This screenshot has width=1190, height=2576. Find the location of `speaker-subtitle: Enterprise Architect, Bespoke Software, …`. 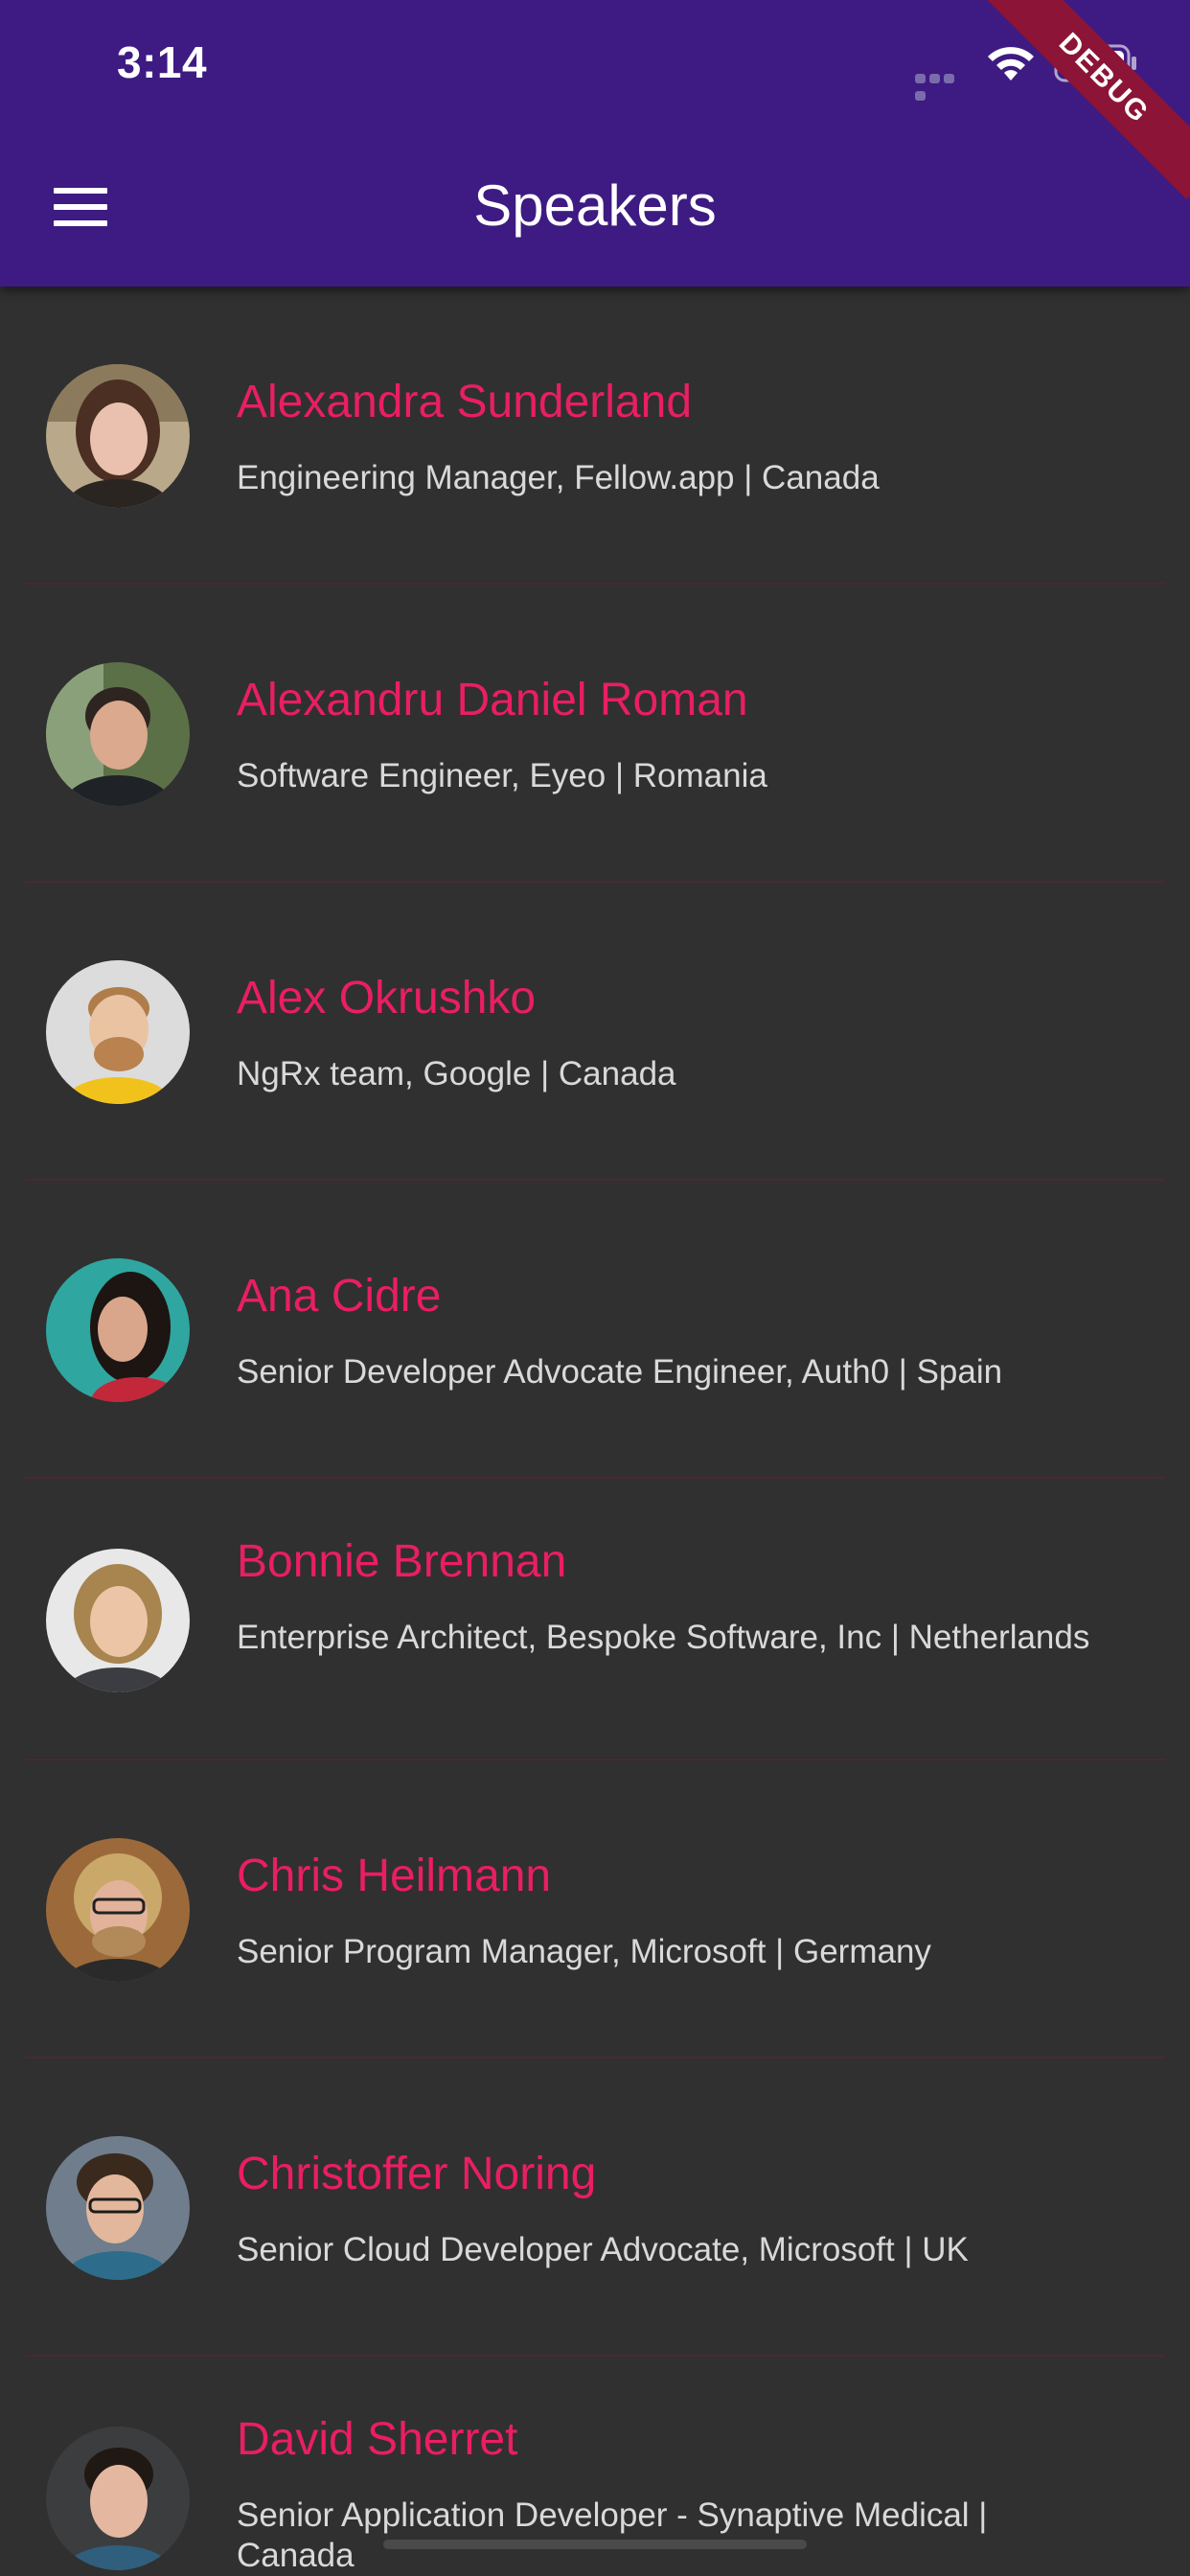

speaker-subtitle: Enterprise Architect, Bespoke Software, … is located at coordinates (664, 1637).